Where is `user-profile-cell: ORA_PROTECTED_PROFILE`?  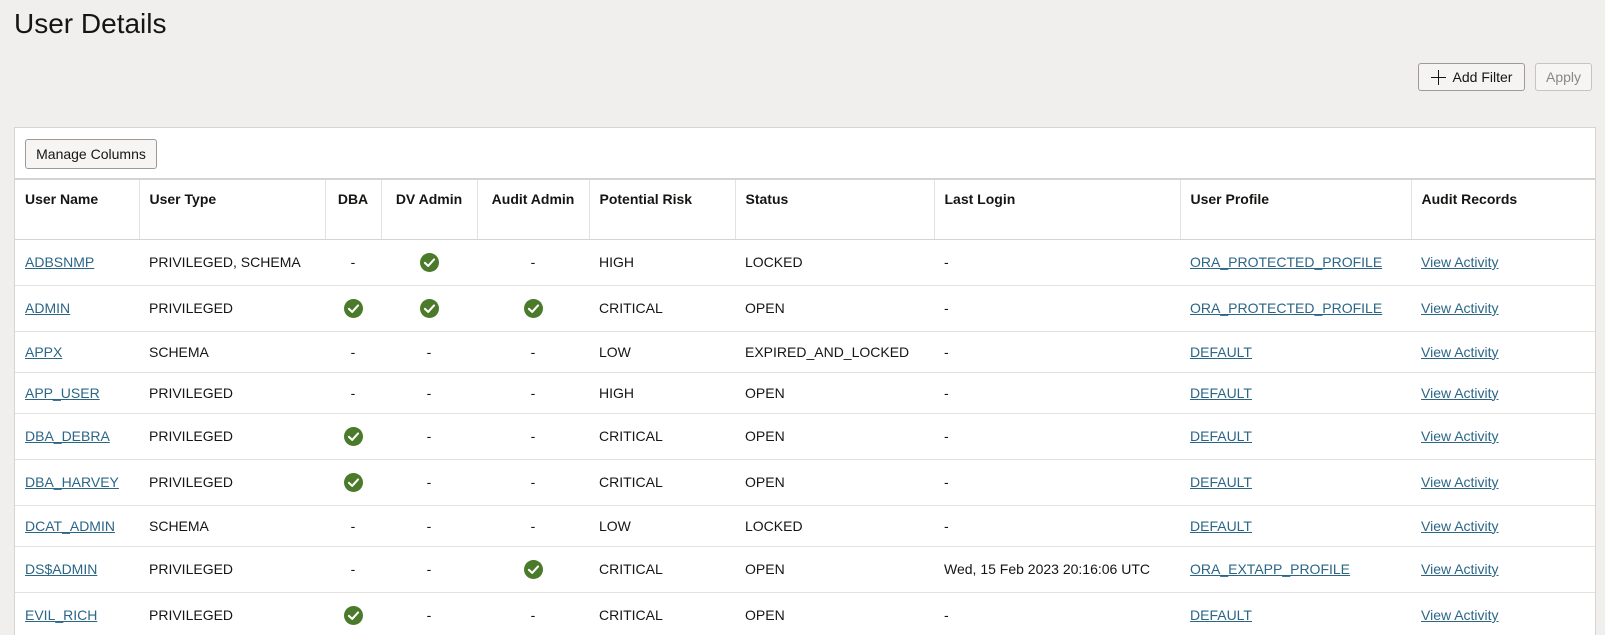 user-profile-cell: ORA_PROTECTED_PROFILE is located at coordinates (1295, 308).